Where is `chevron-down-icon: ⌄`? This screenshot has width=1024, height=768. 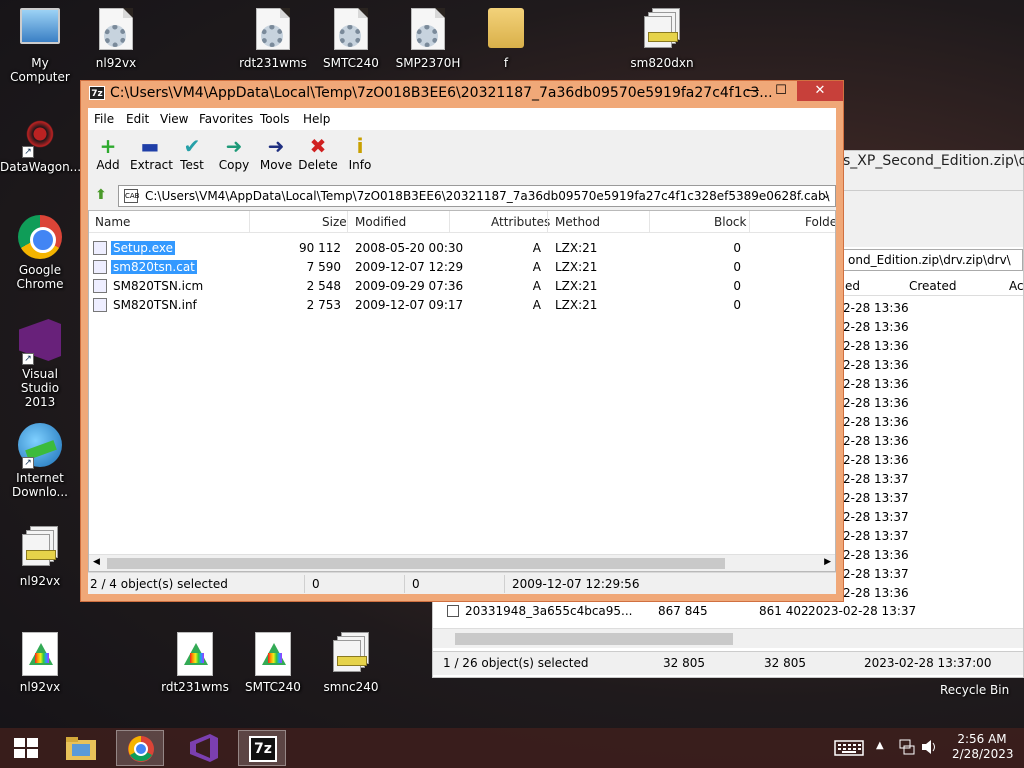 chevron-down-icon: ⌄ is located at coordinates (826, 194).